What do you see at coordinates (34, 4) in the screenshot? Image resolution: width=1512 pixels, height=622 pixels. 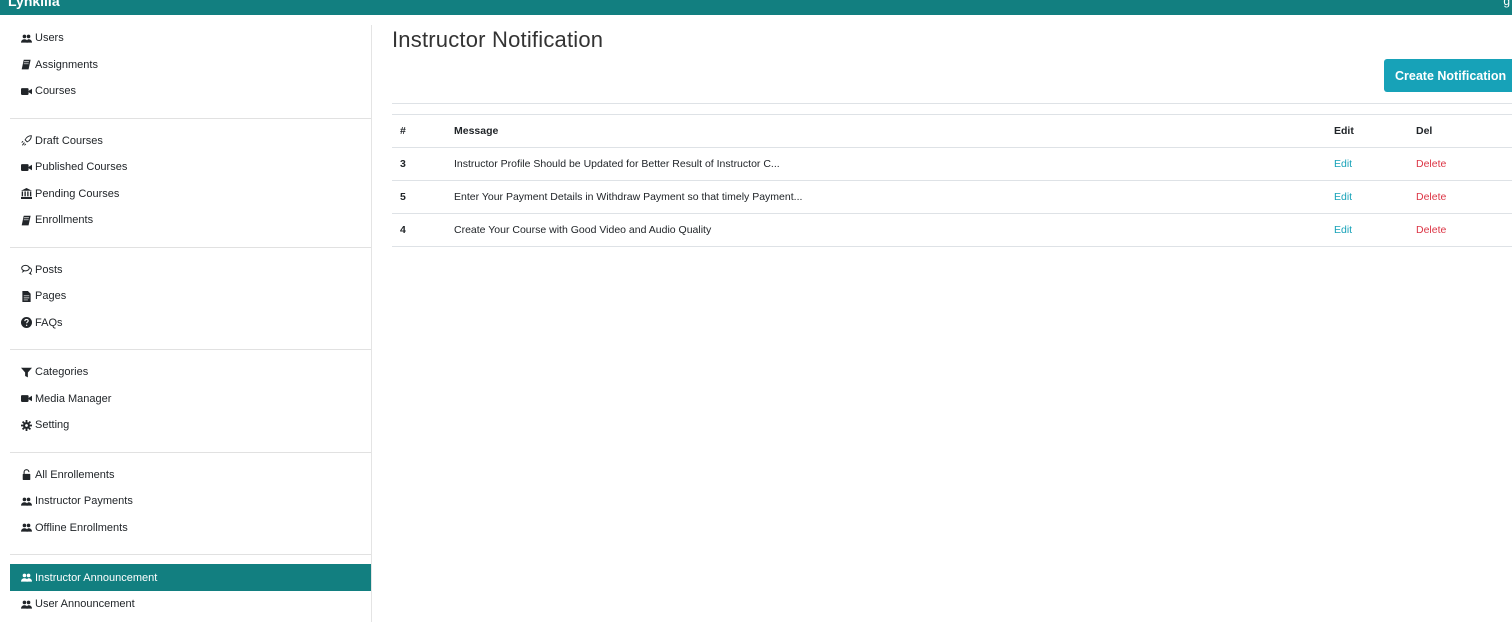 I see `brand-logo: Lynkilla` at bounding box center [34, 4].